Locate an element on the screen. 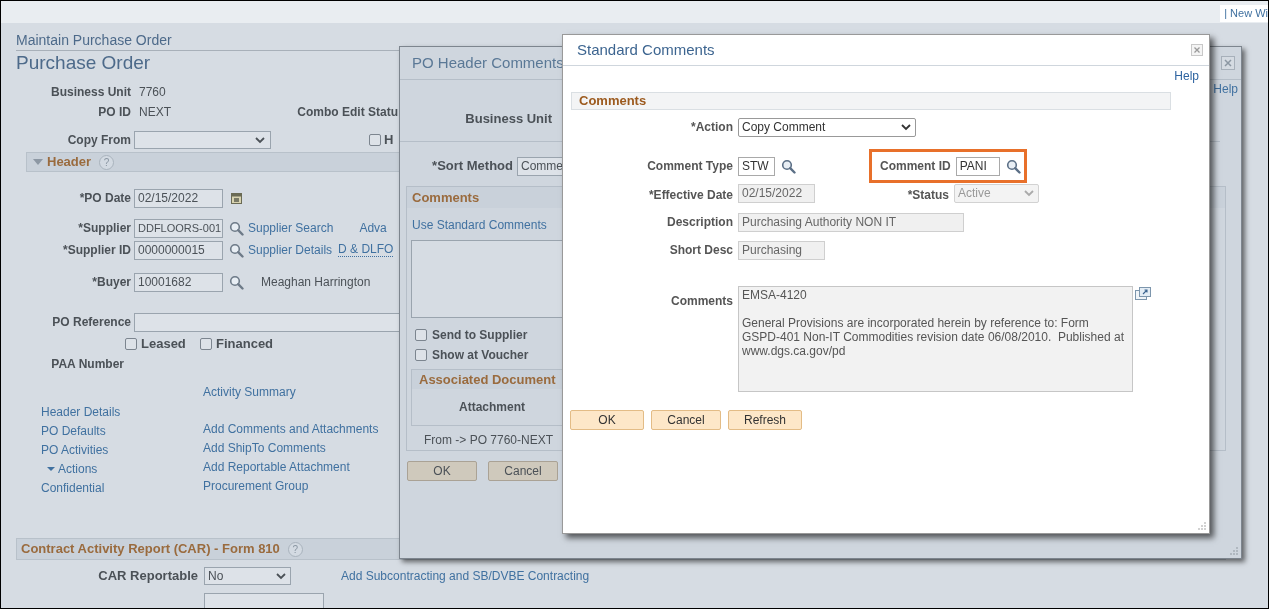  field-label: *Supplier is located at coordinates (104, 228).